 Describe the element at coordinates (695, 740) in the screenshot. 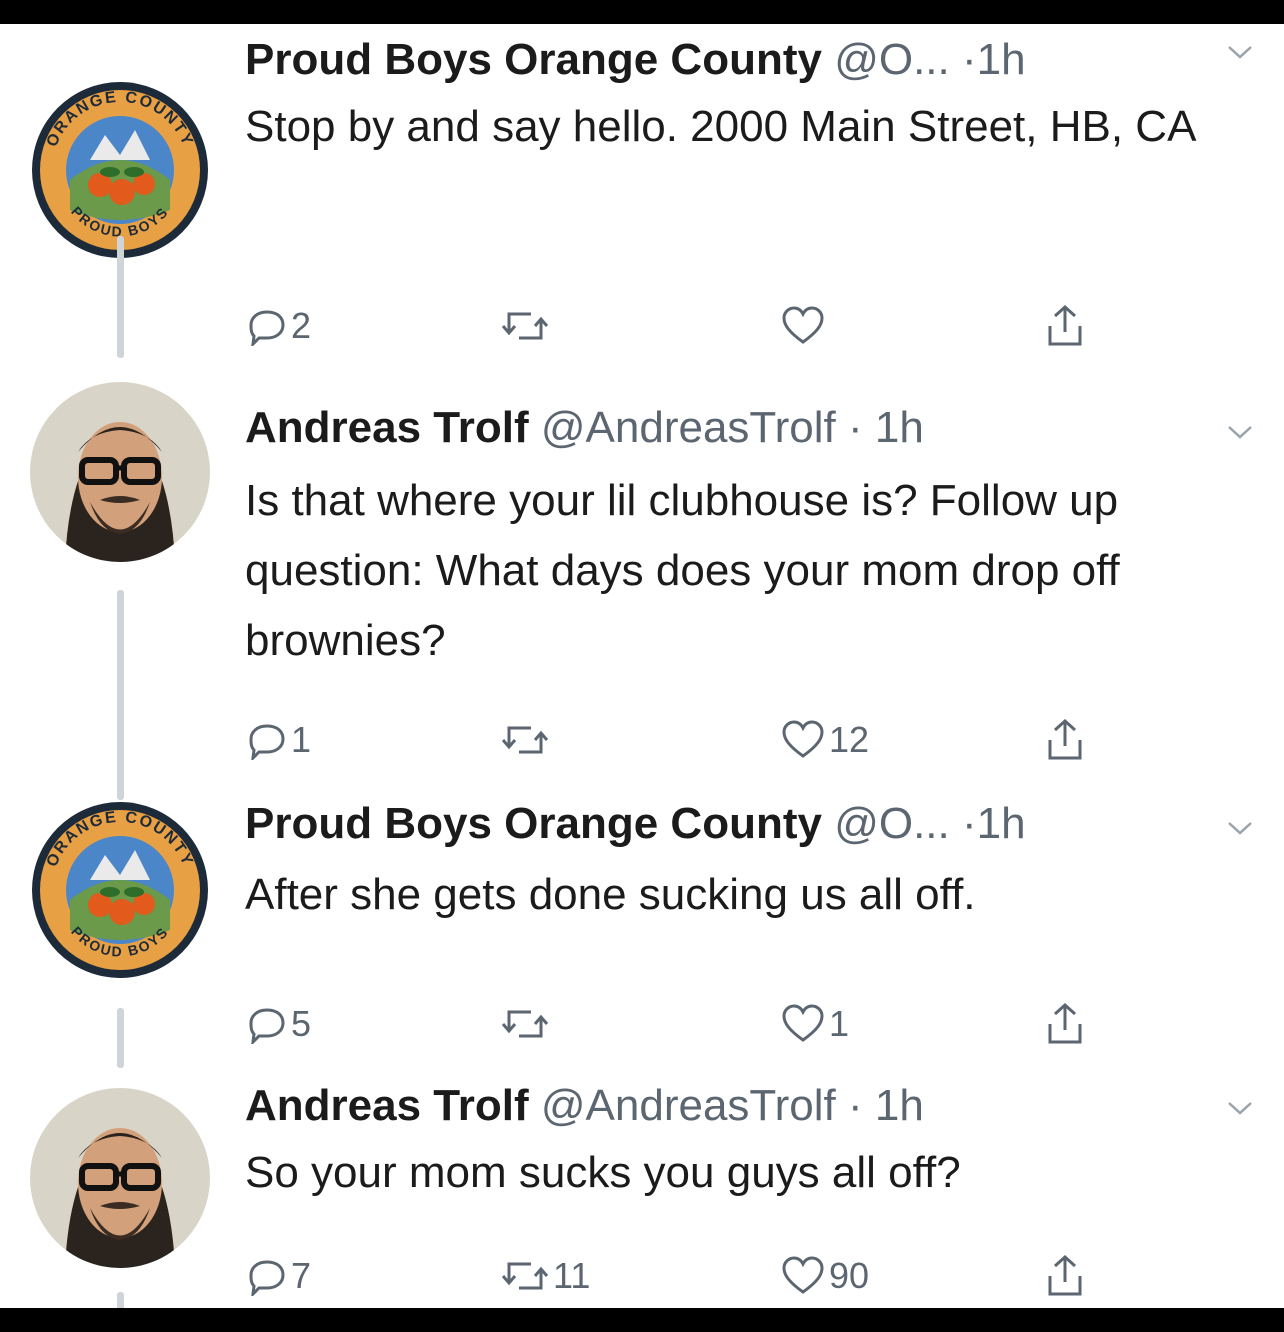

I see `tweet-actions: 1 12` at that location.